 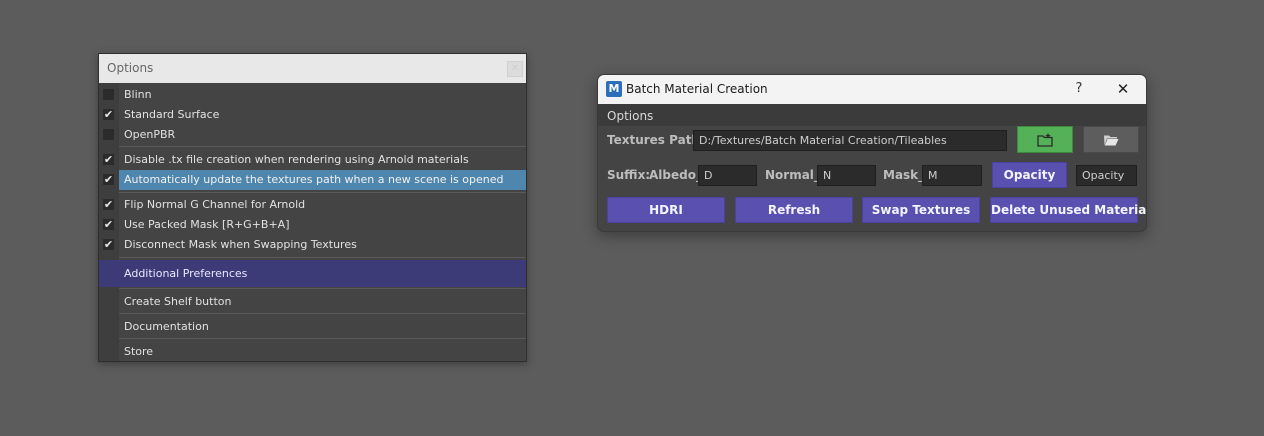 What do you see at coordinates (872, 89) in the screenshot?
I see `window-titlebar: M Batch Material Creation ? ✕` at bounding box center [872, 89].